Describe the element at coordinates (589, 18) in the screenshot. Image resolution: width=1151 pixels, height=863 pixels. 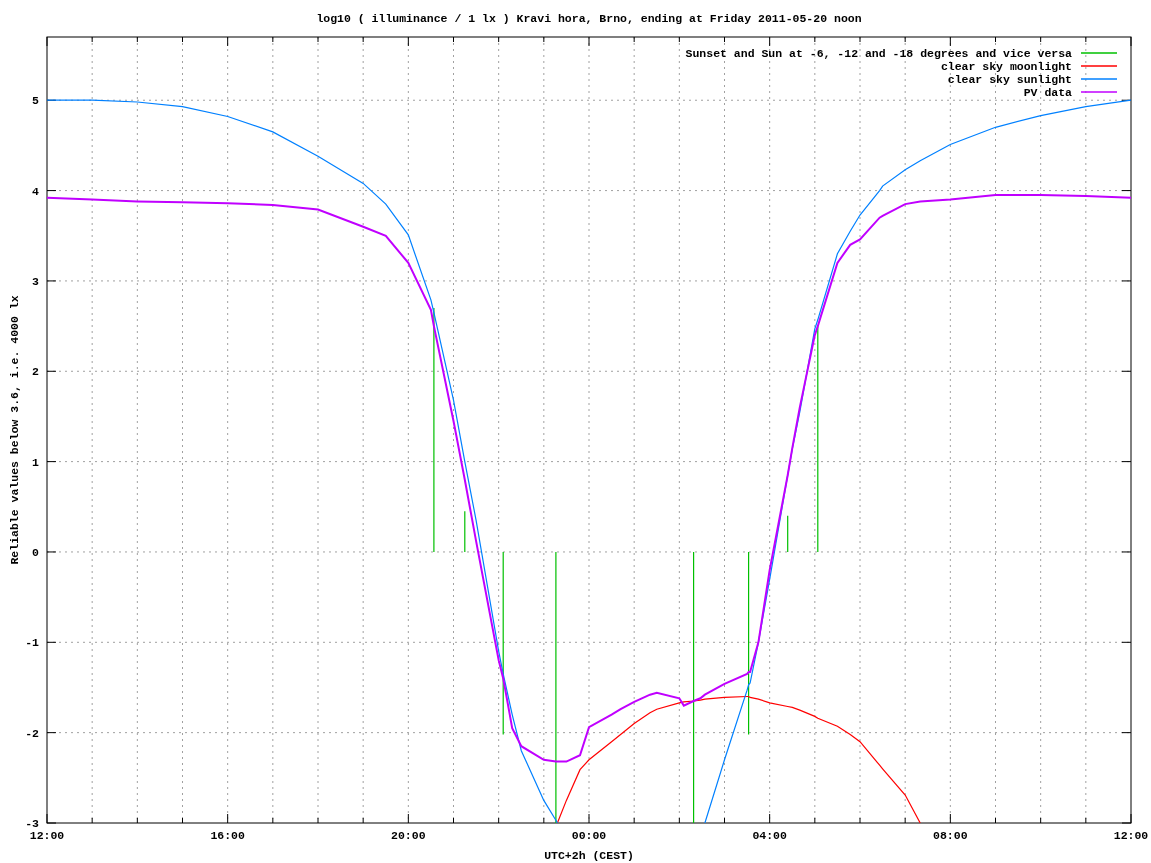
I see `chart-title: log10 ( illuminance / 1 lx ) Kravi hora, Brno, ending at Friday 2011-05-20 noon` at that location.